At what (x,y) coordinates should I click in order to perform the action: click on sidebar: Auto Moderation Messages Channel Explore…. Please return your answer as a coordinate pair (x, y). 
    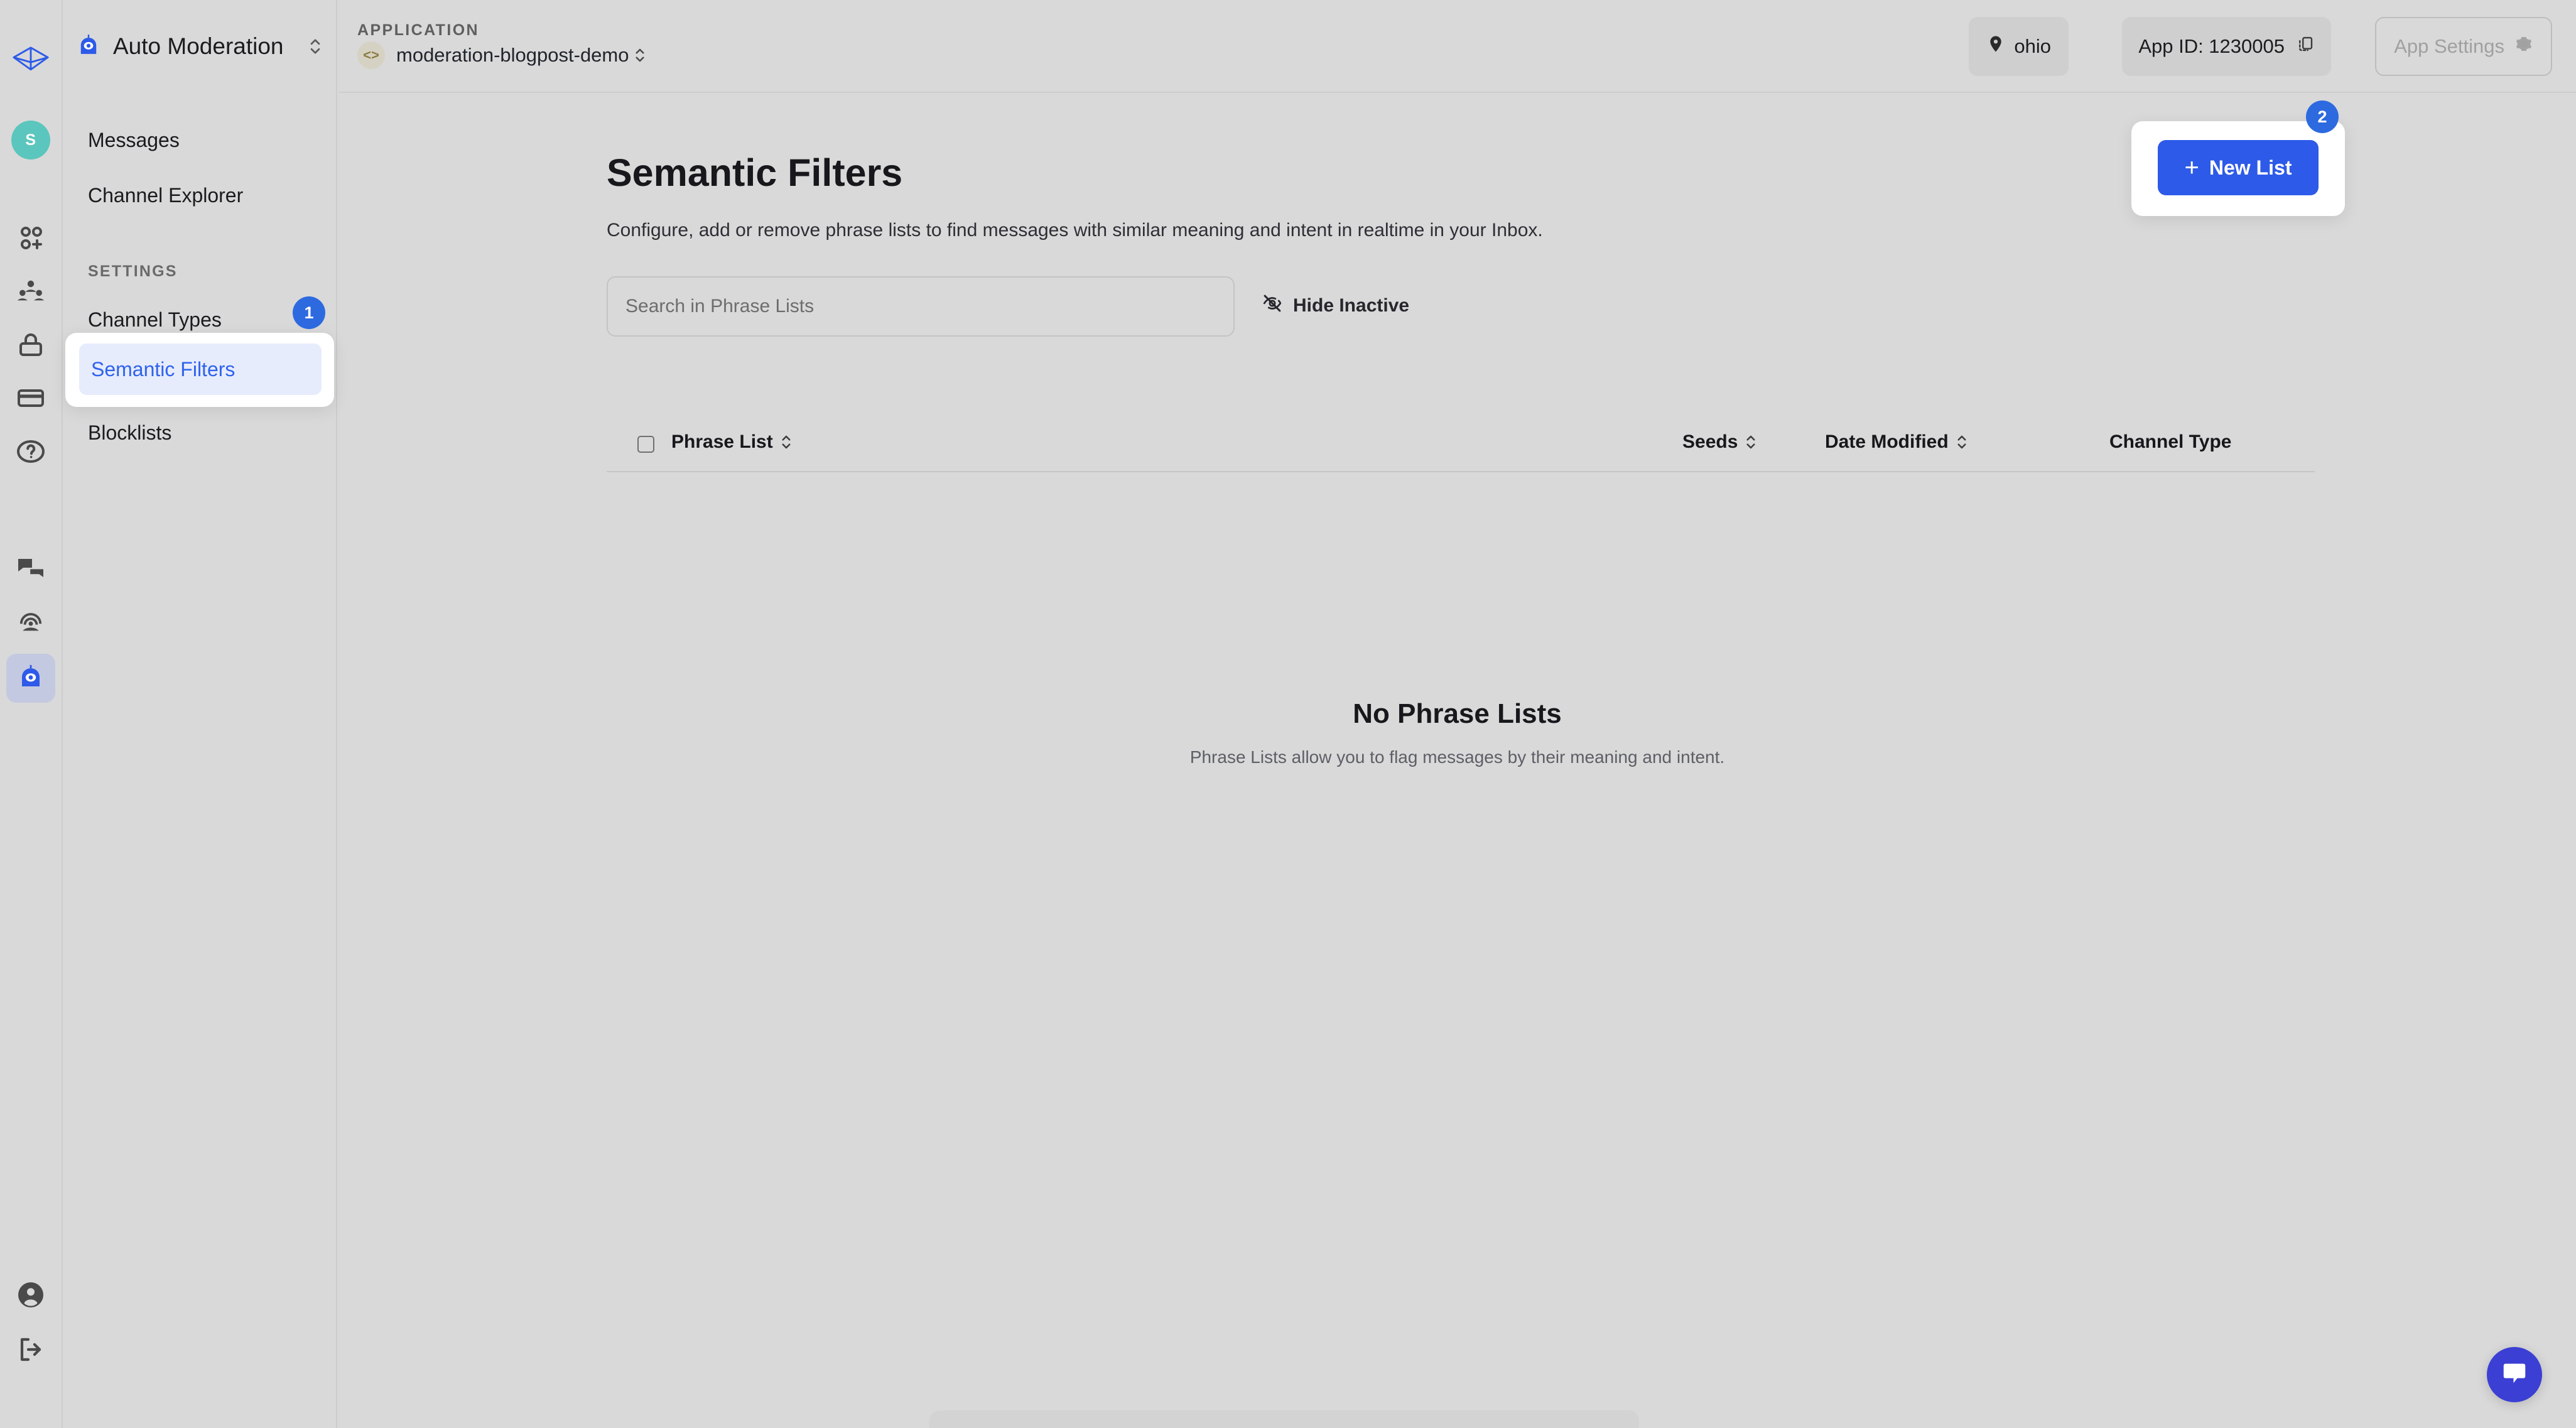
    Looking at the image, I should click on (200, 714).